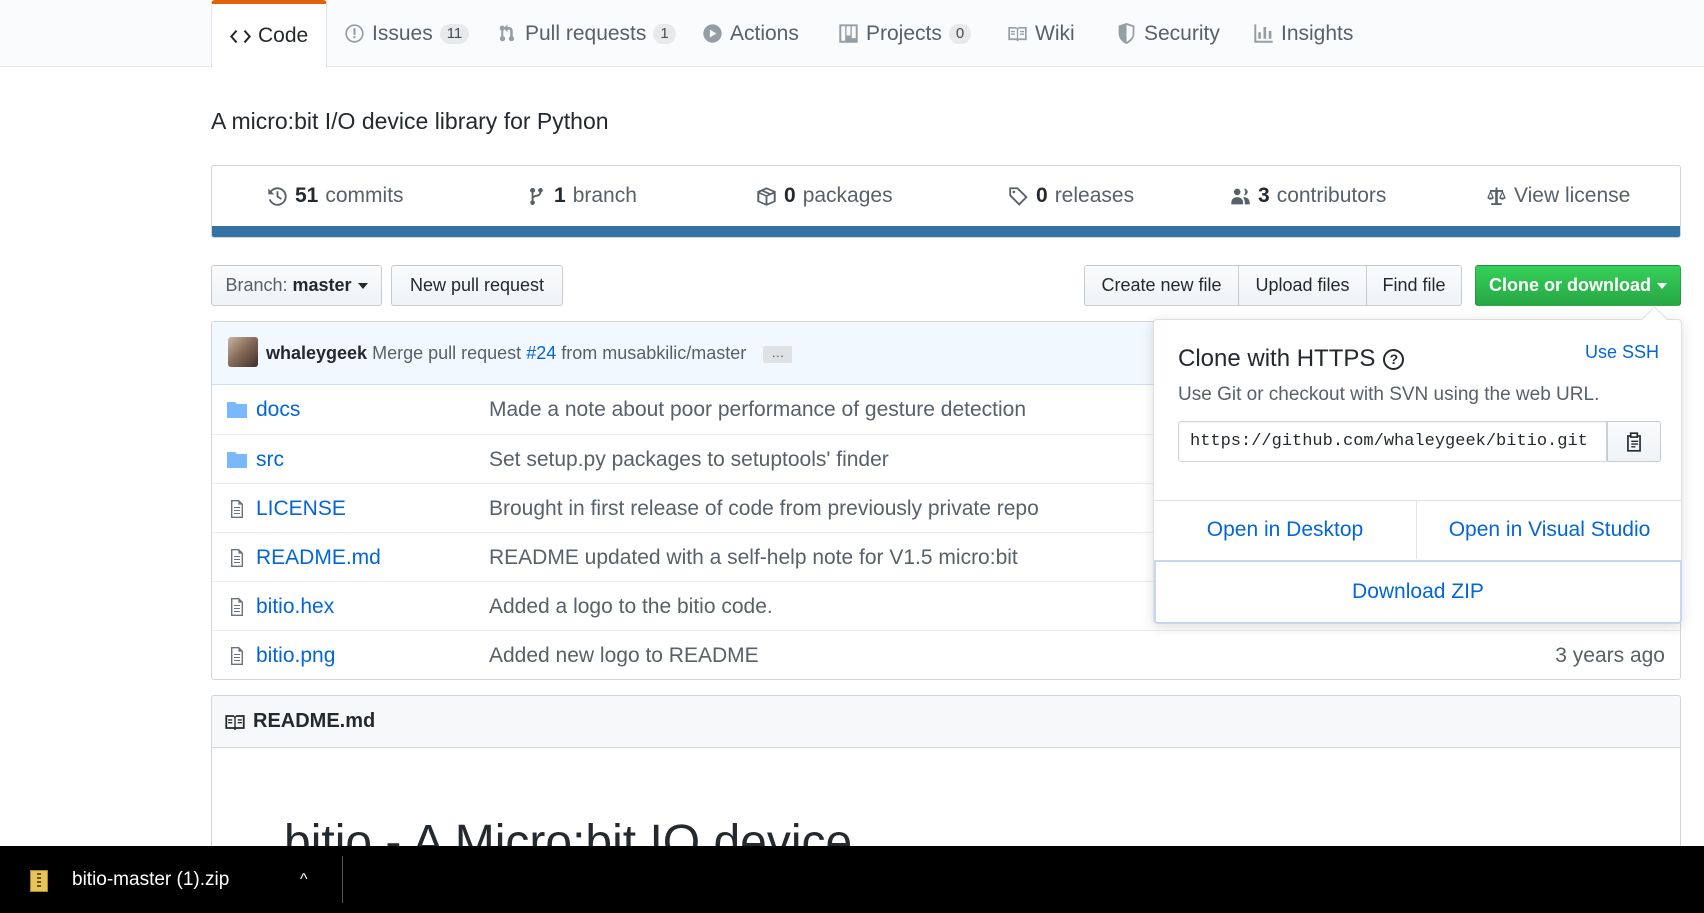 The height and width of the screenshot is (913, 1704). What do you see at coordinates (1161, 285) in the screenshot?
I see `create-new-file-button: Create new file` at bounding box center [1161, 285].